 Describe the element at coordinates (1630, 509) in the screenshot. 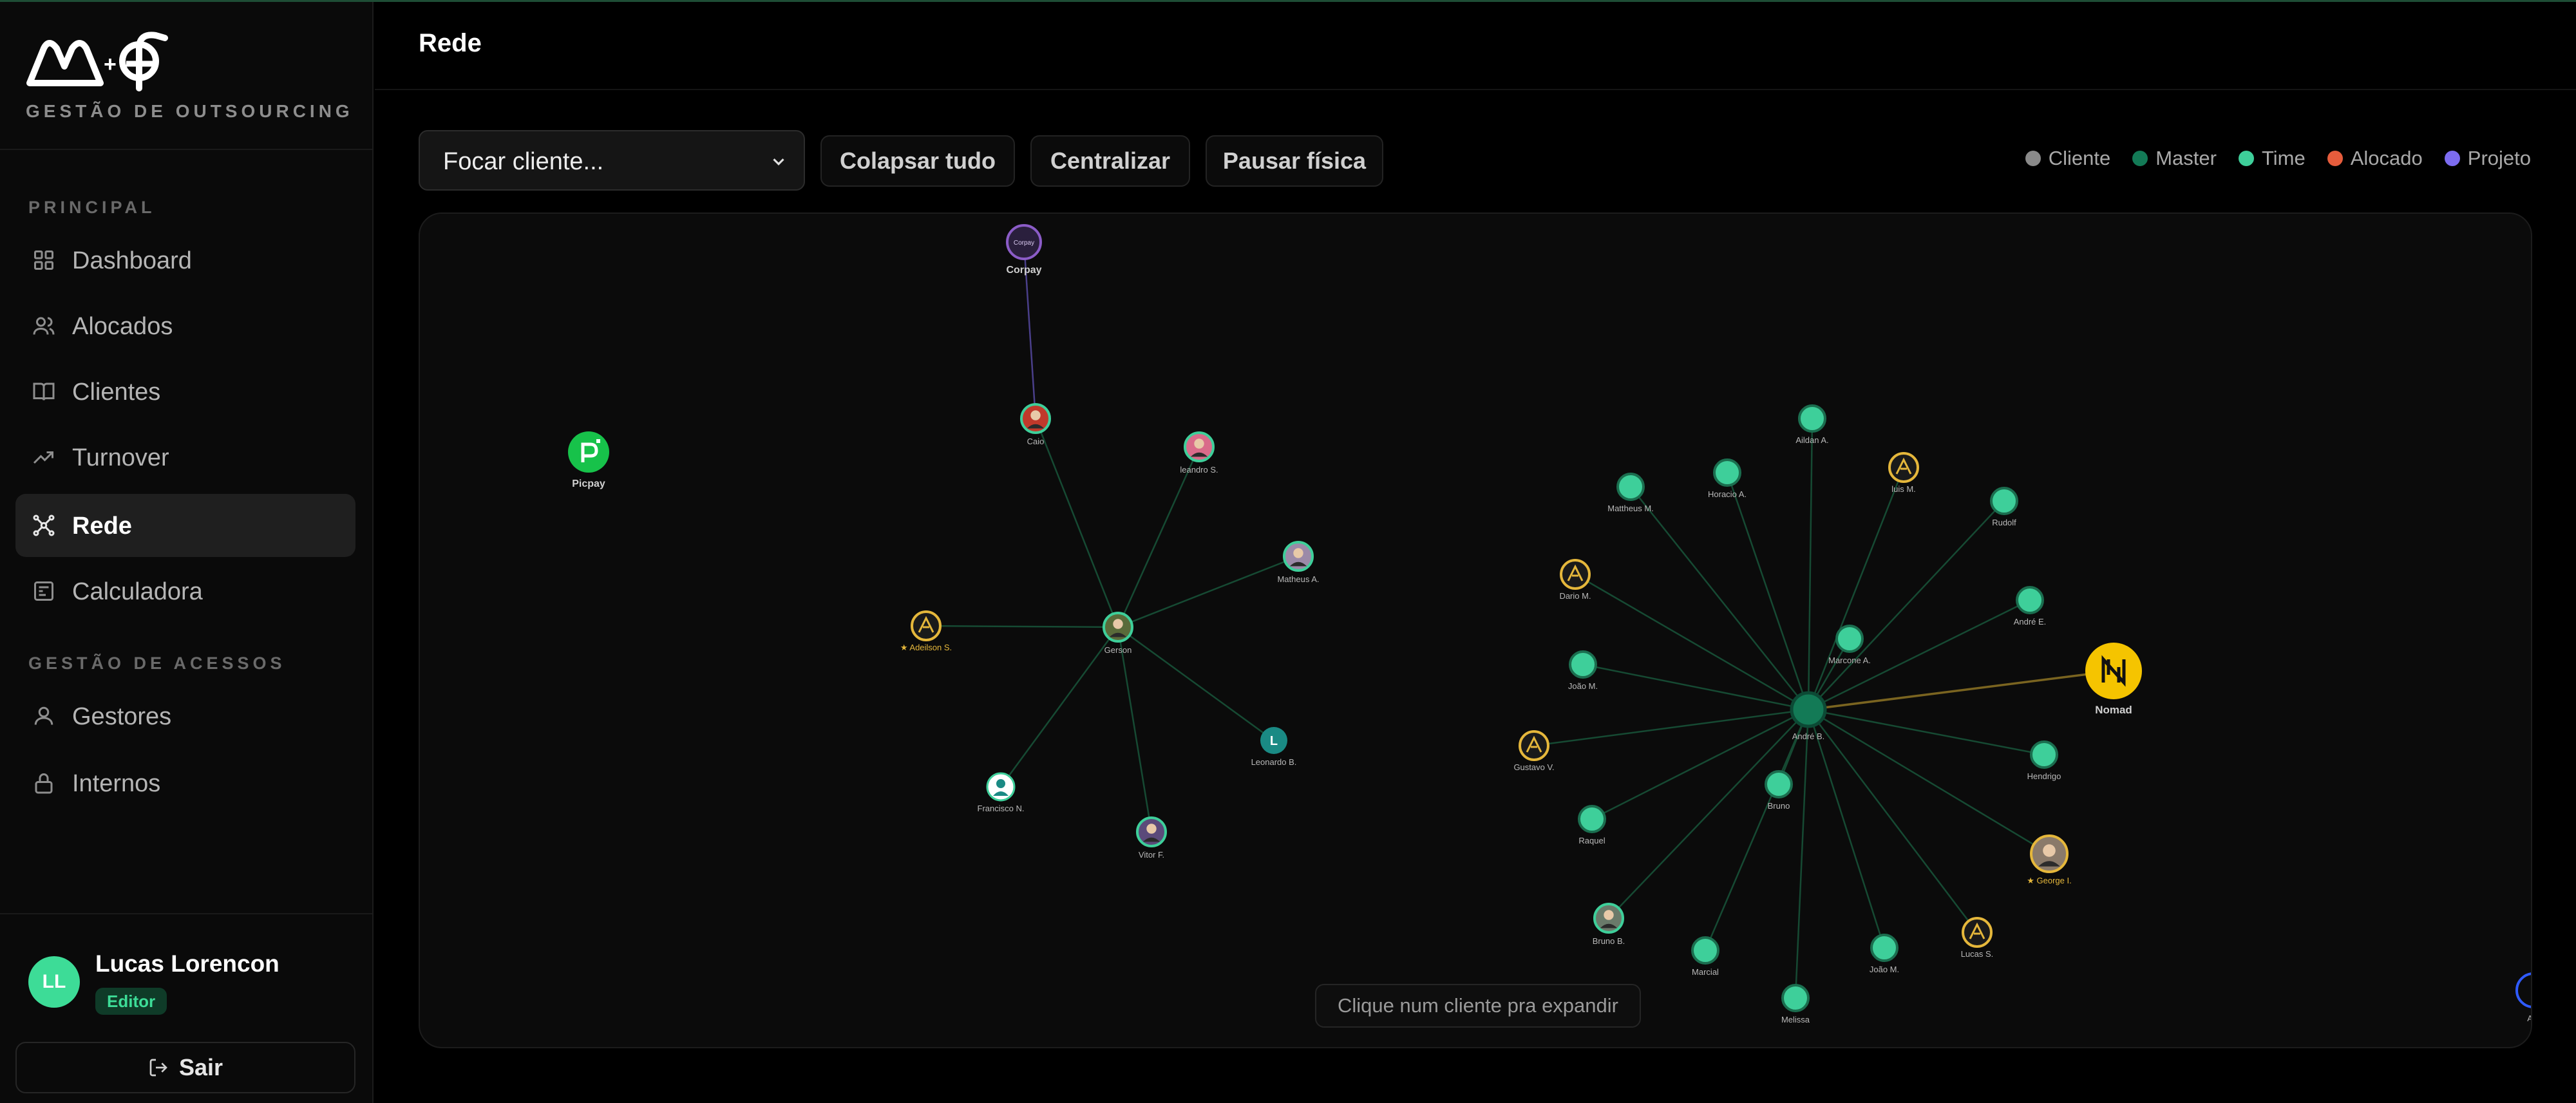

I see `node-label: Mattheus M.` at that location.